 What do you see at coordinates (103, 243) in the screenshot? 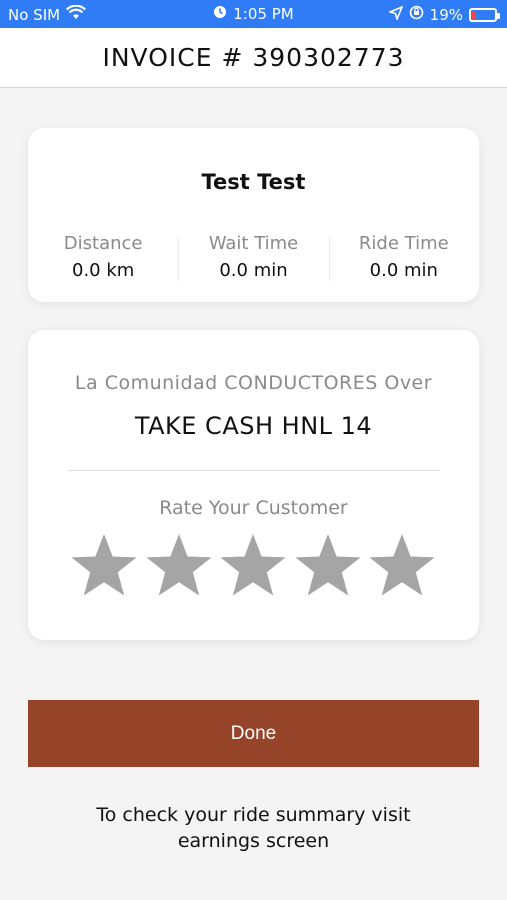
I see `stat-label: Distance` at bounding box center [103, 243].